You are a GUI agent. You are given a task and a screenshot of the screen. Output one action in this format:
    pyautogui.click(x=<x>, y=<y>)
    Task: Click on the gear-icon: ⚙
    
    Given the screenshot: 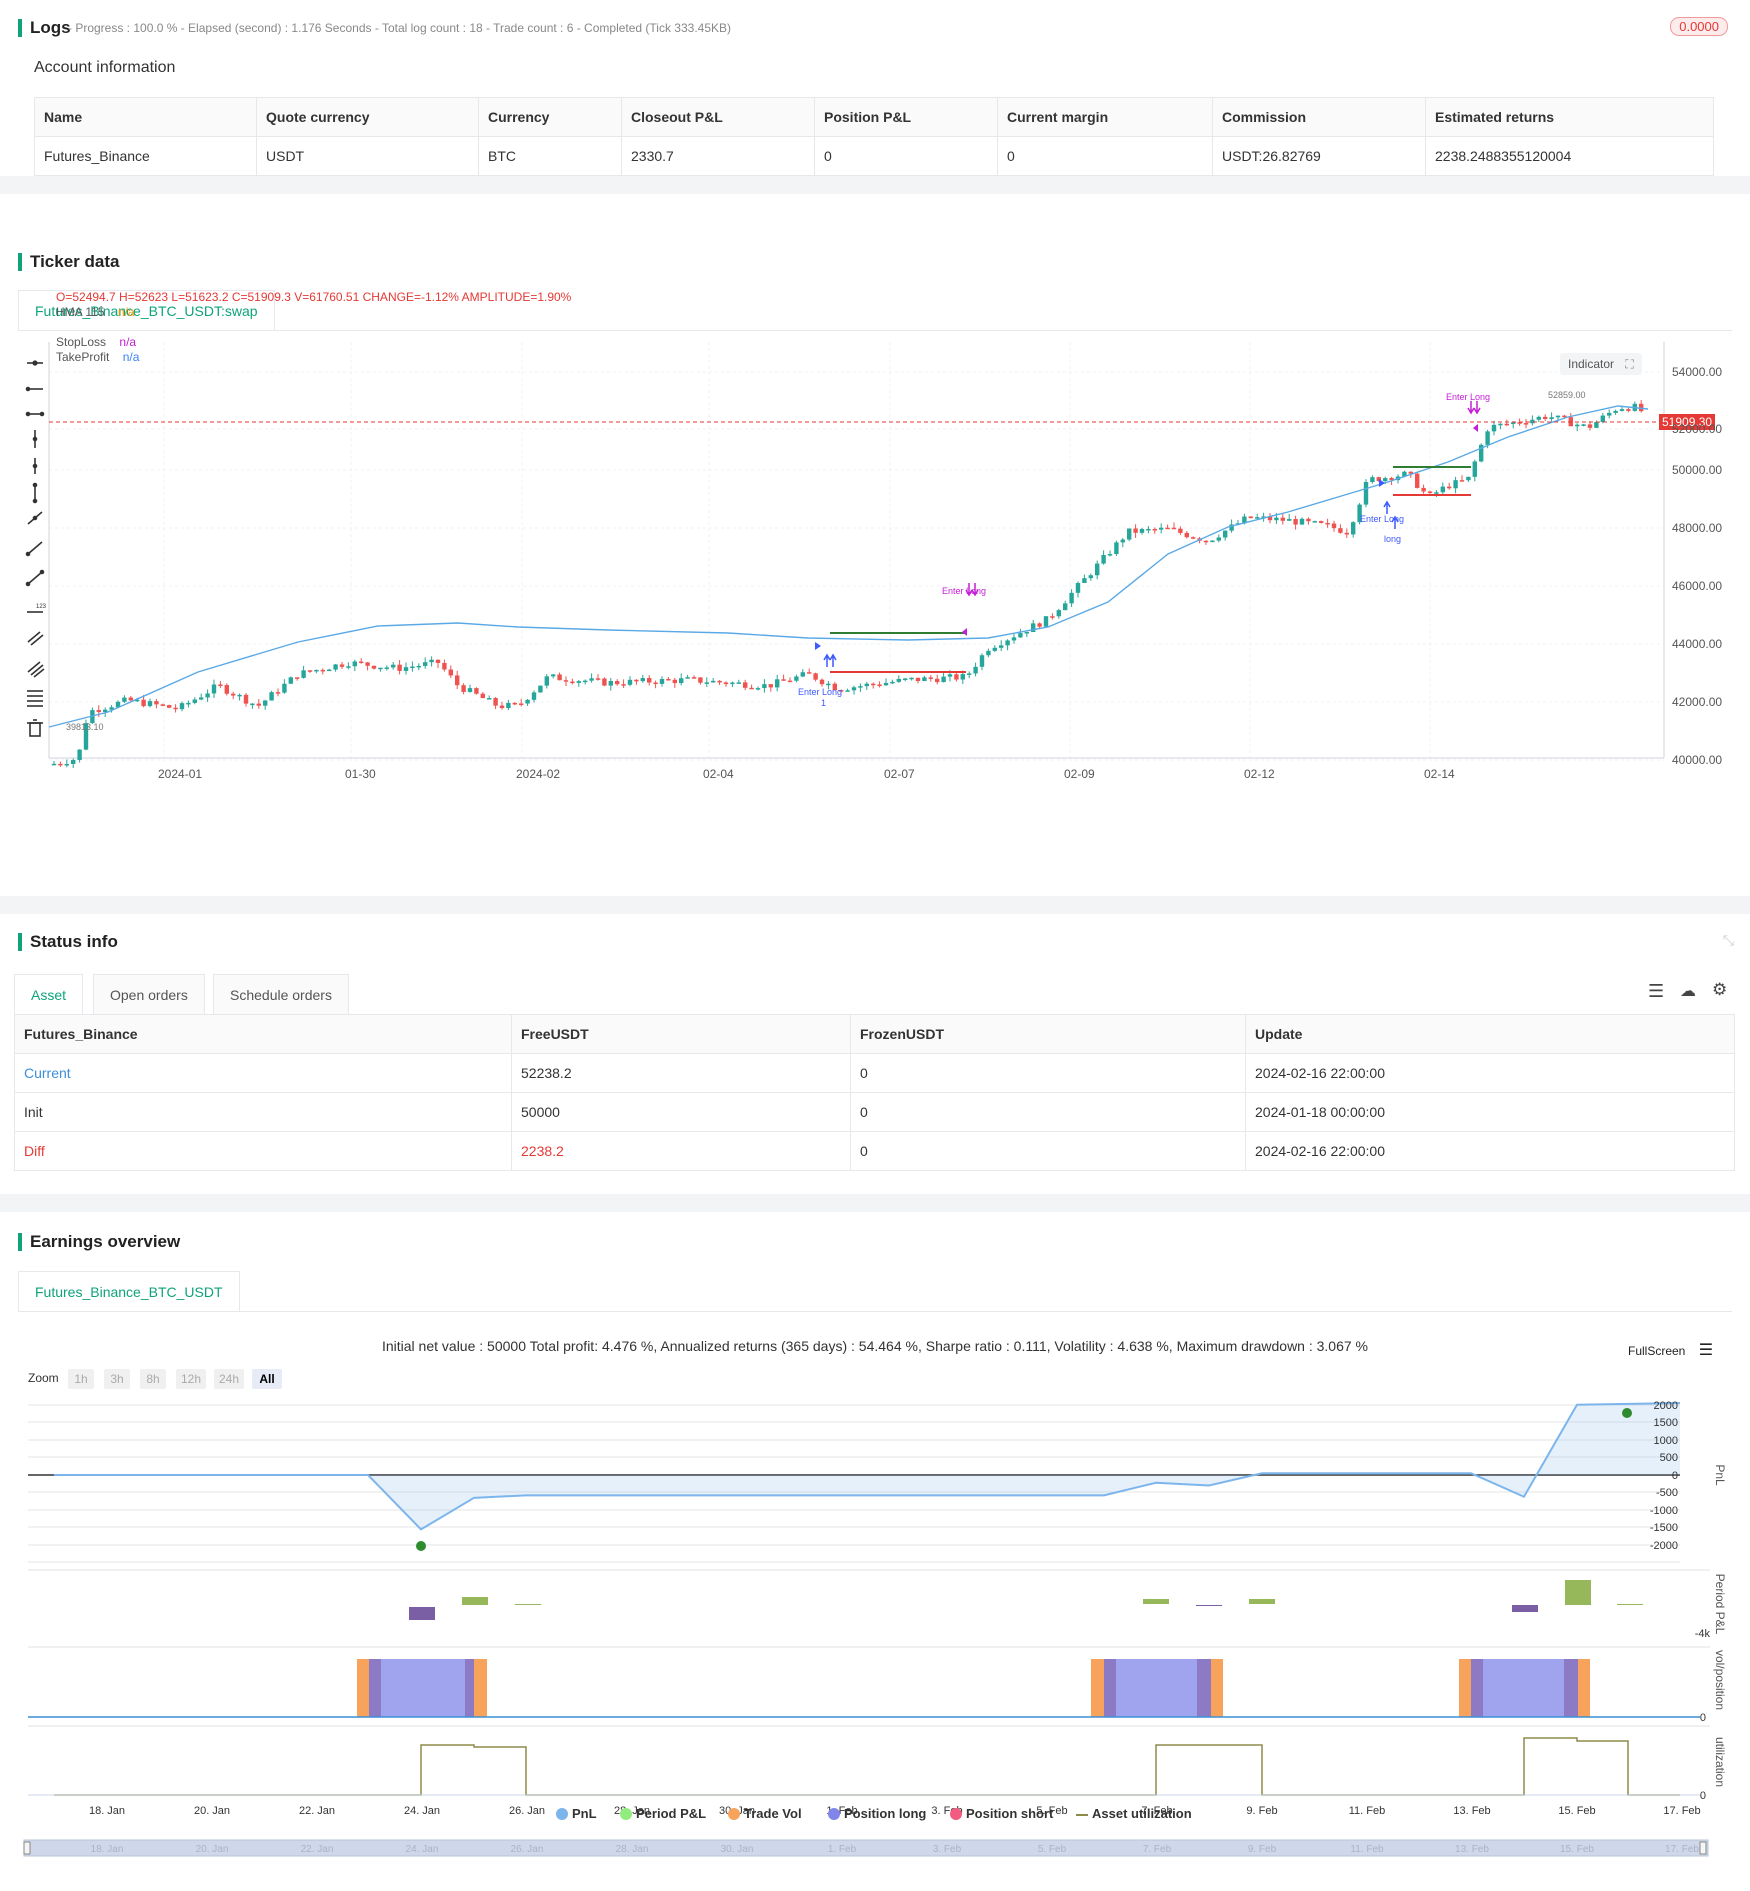 What is the action you would take?
    pyautogui.click(x=1719, y=990)
    